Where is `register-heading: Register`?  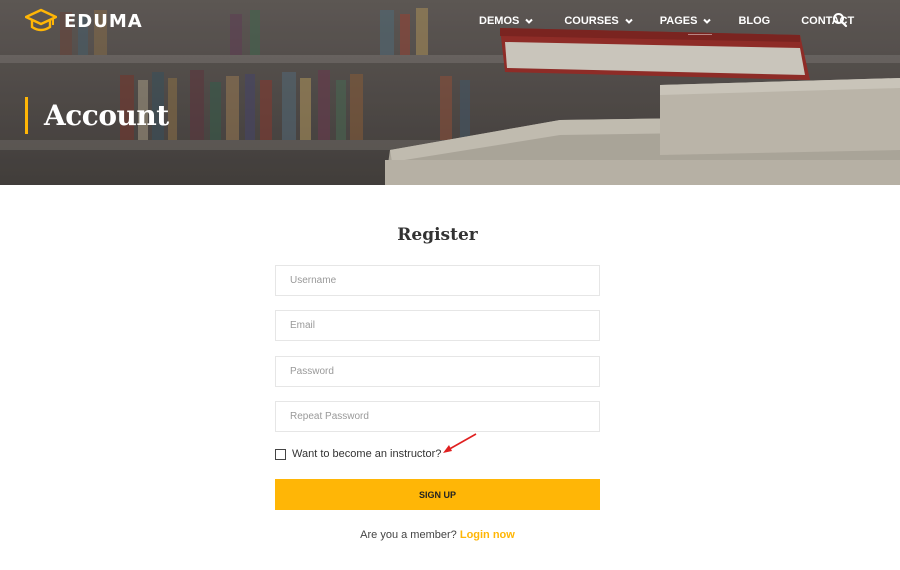 register-heading: Register is located at coordinates (437, 235).